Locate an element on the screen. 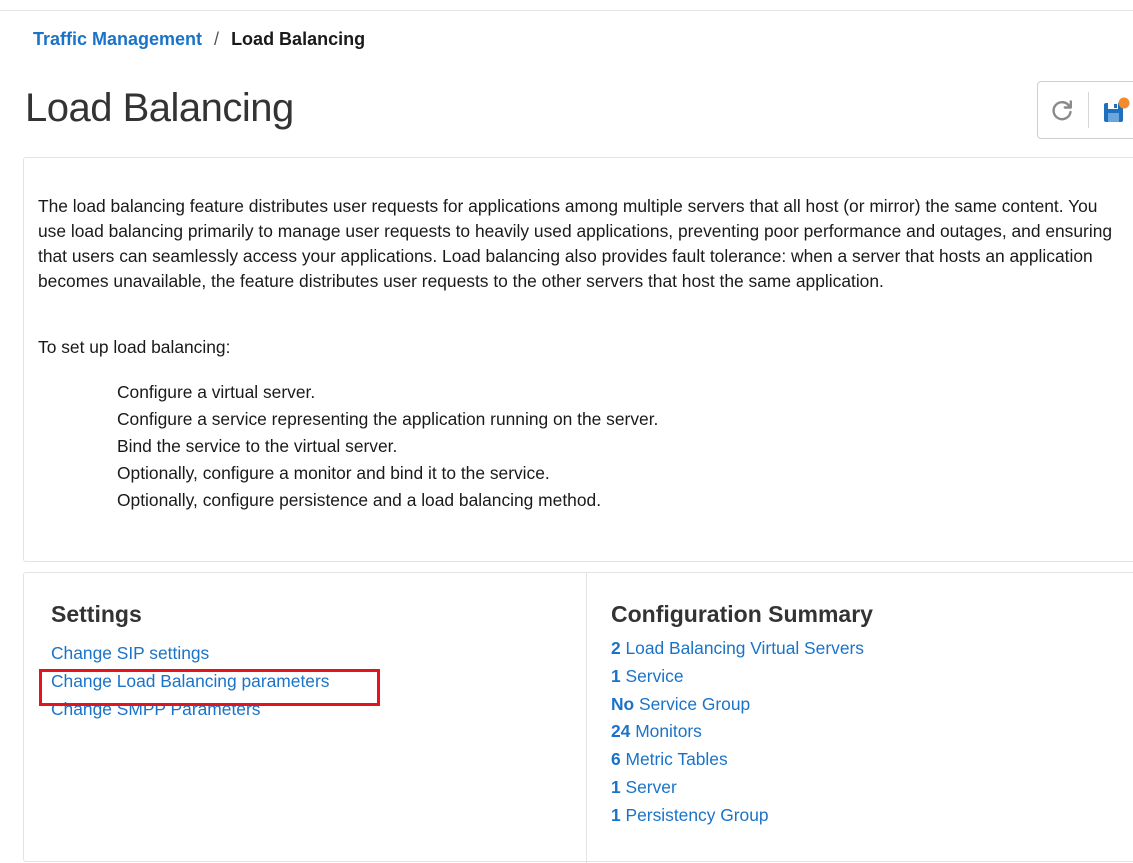  breadcrumb: Traffic Management / Load Balancing is located at coordinates (199, 39).